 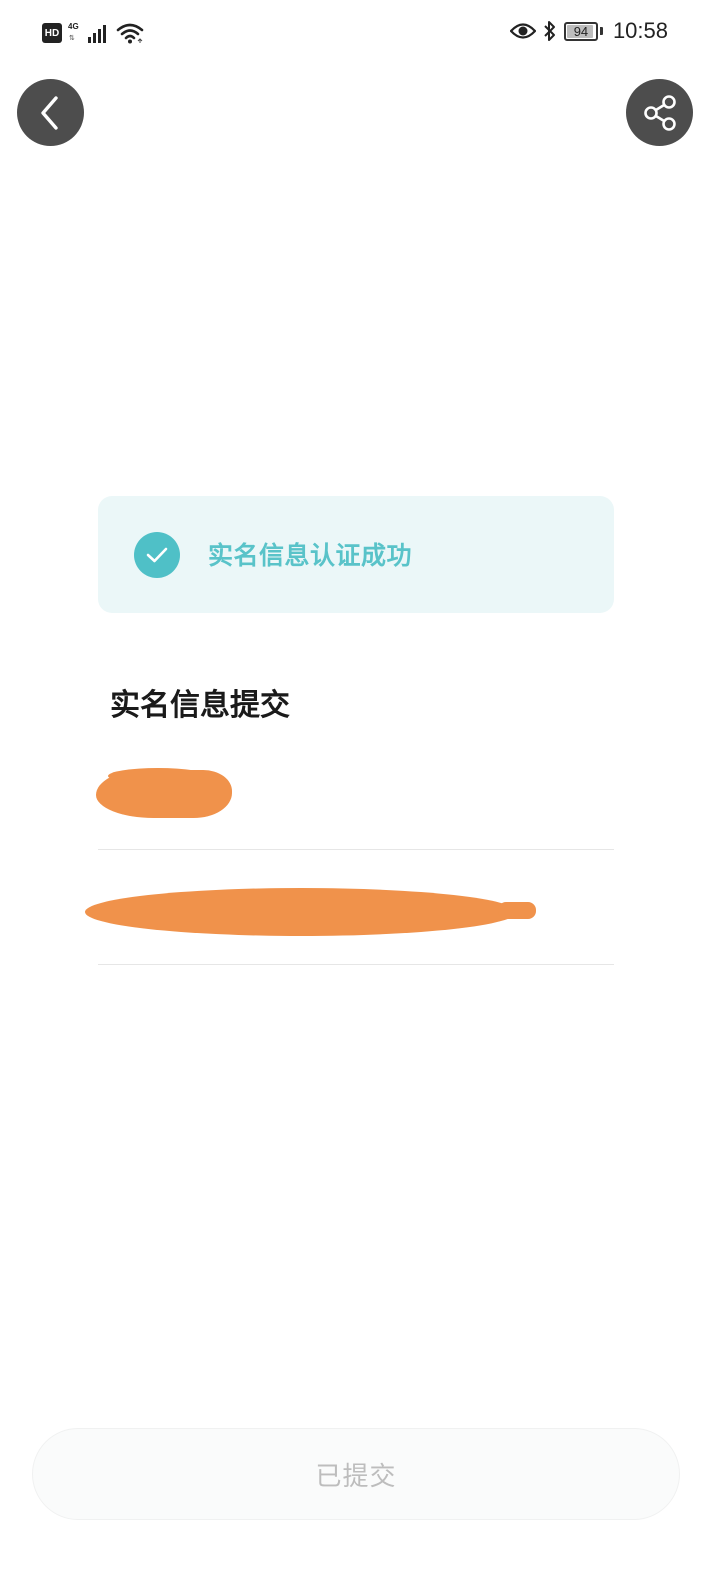 I want to click on id-number-field-row, so click(x=349, y=907).